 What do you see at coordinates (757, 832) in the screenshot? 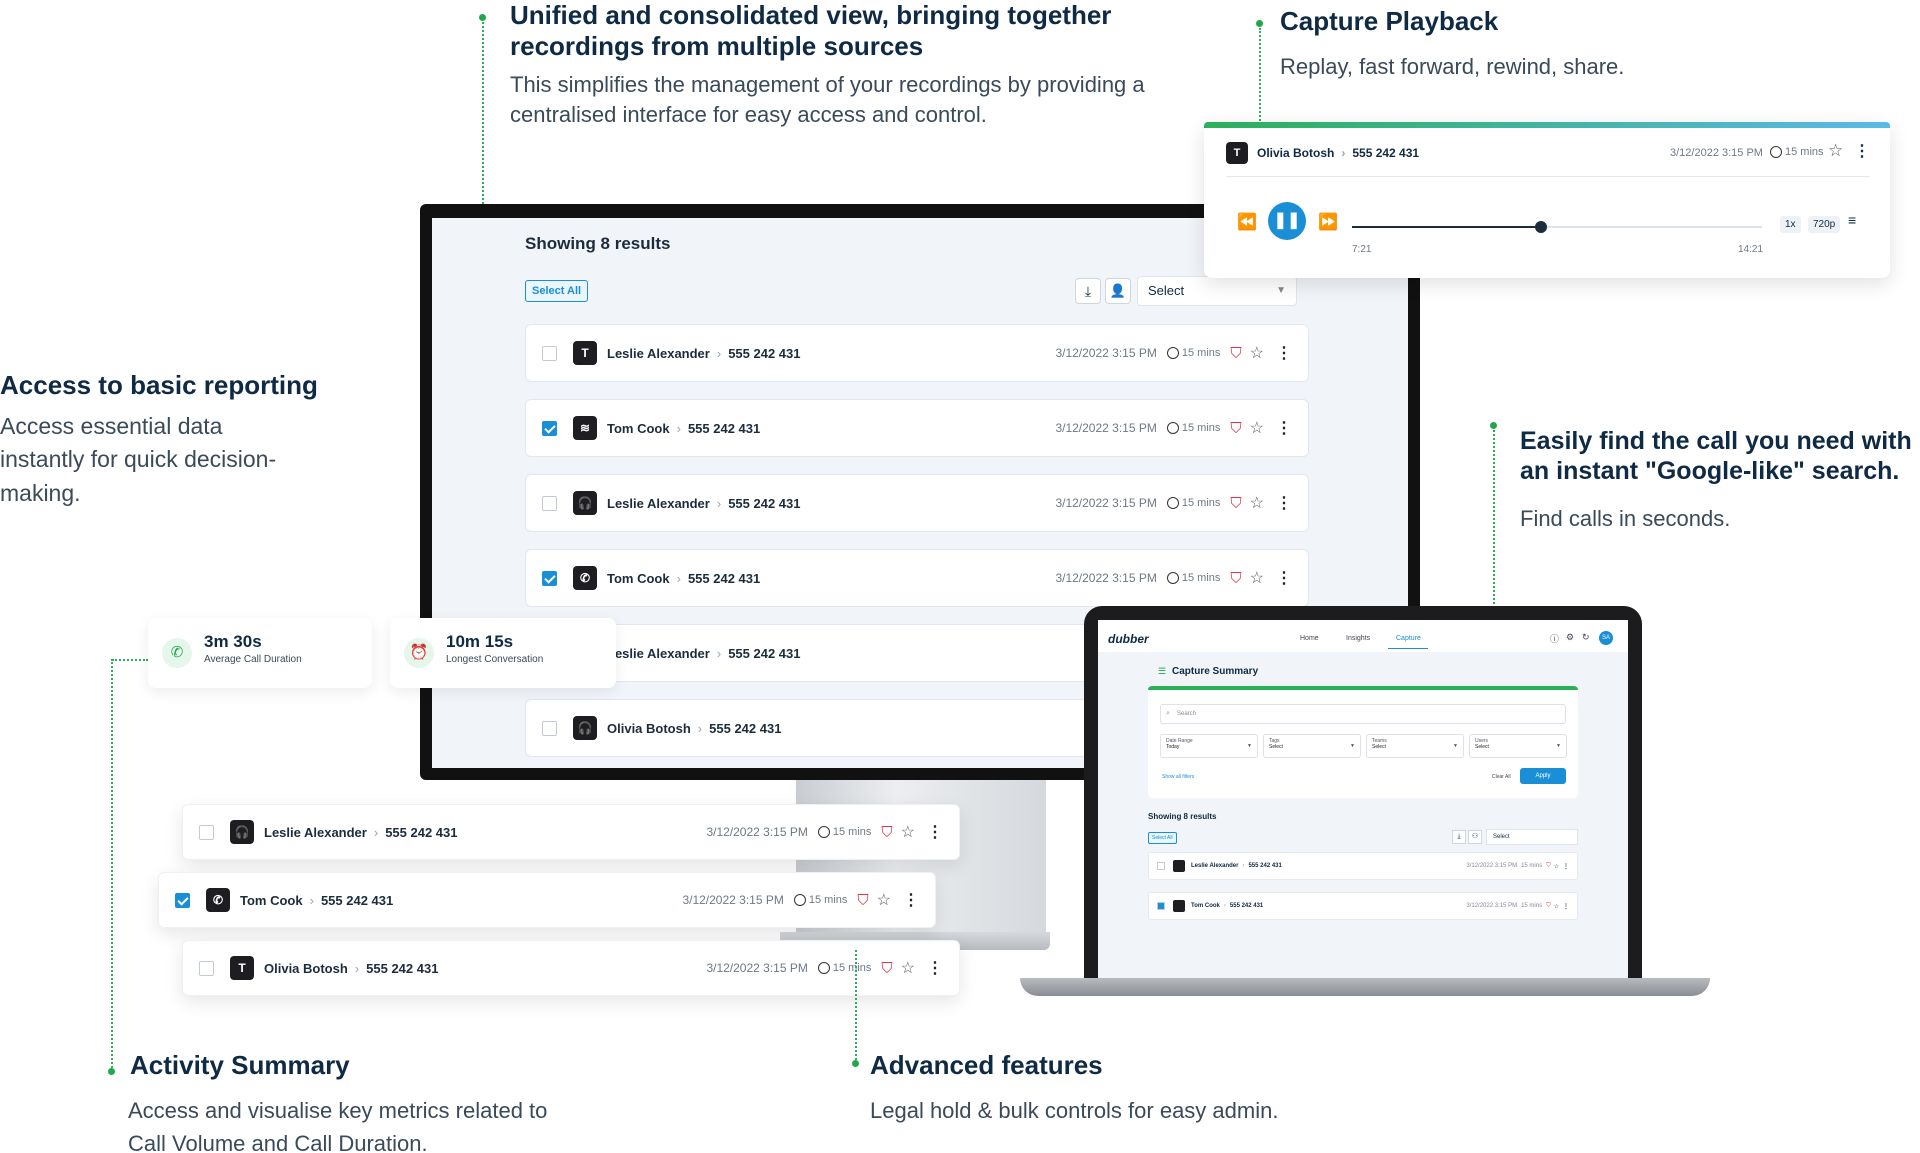
I see `call-date: 3/12/2022 3:15 PM` at bounding box center [757, 832].